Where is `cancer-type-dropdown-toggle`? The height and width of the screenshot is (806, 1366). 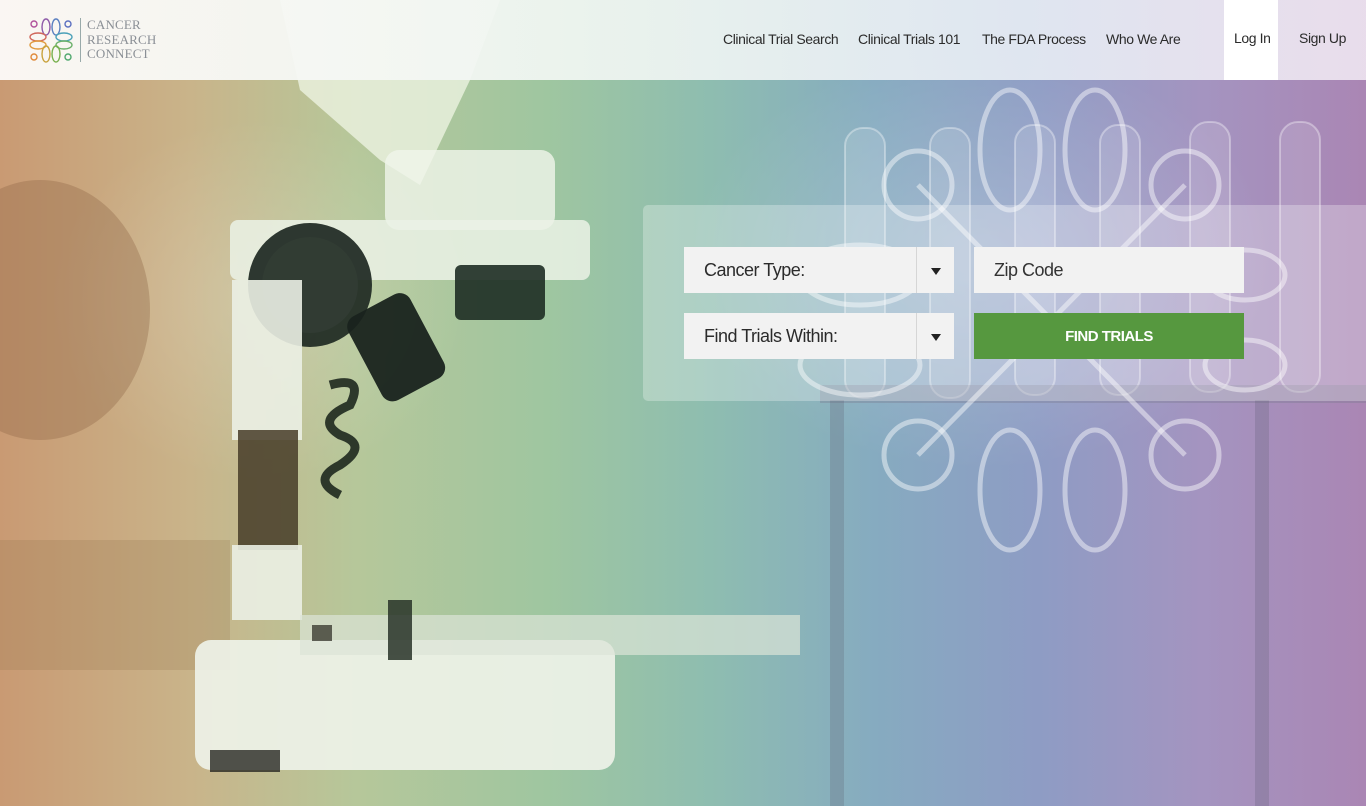 cancer-type-dropdown-toggle is located at coordinates (935, 270).